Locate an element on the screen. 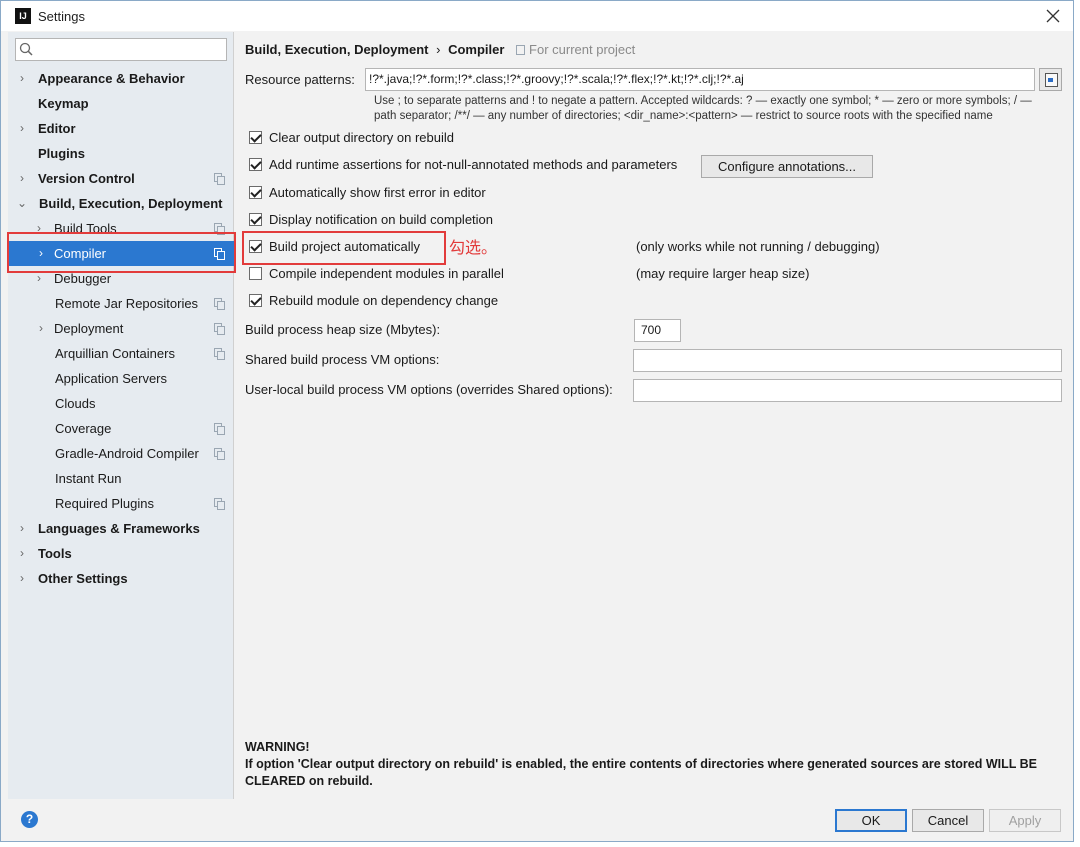 The width and height of the screenshot is (1080, 847). sidebar-item-gradle-android-compiler: Gradle-Android Compiler is located at coordinates (121, 453).